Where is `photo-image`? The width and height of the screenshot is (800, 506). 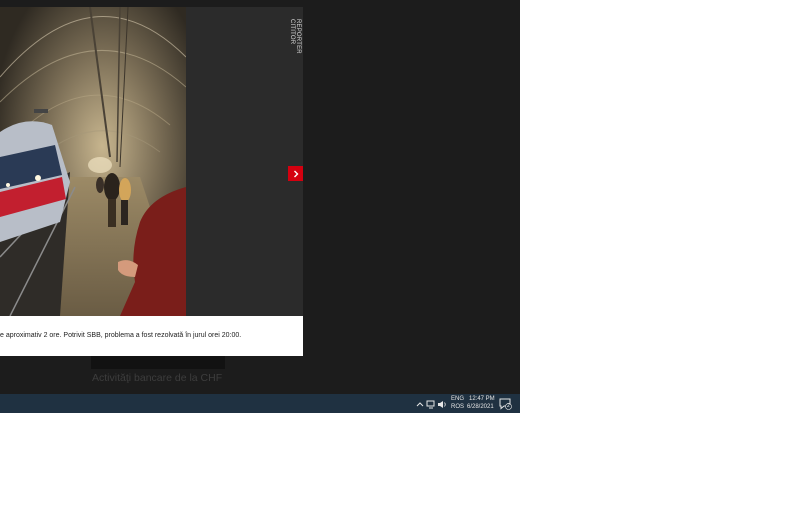 photo-image is located at coordinates (93, 161).